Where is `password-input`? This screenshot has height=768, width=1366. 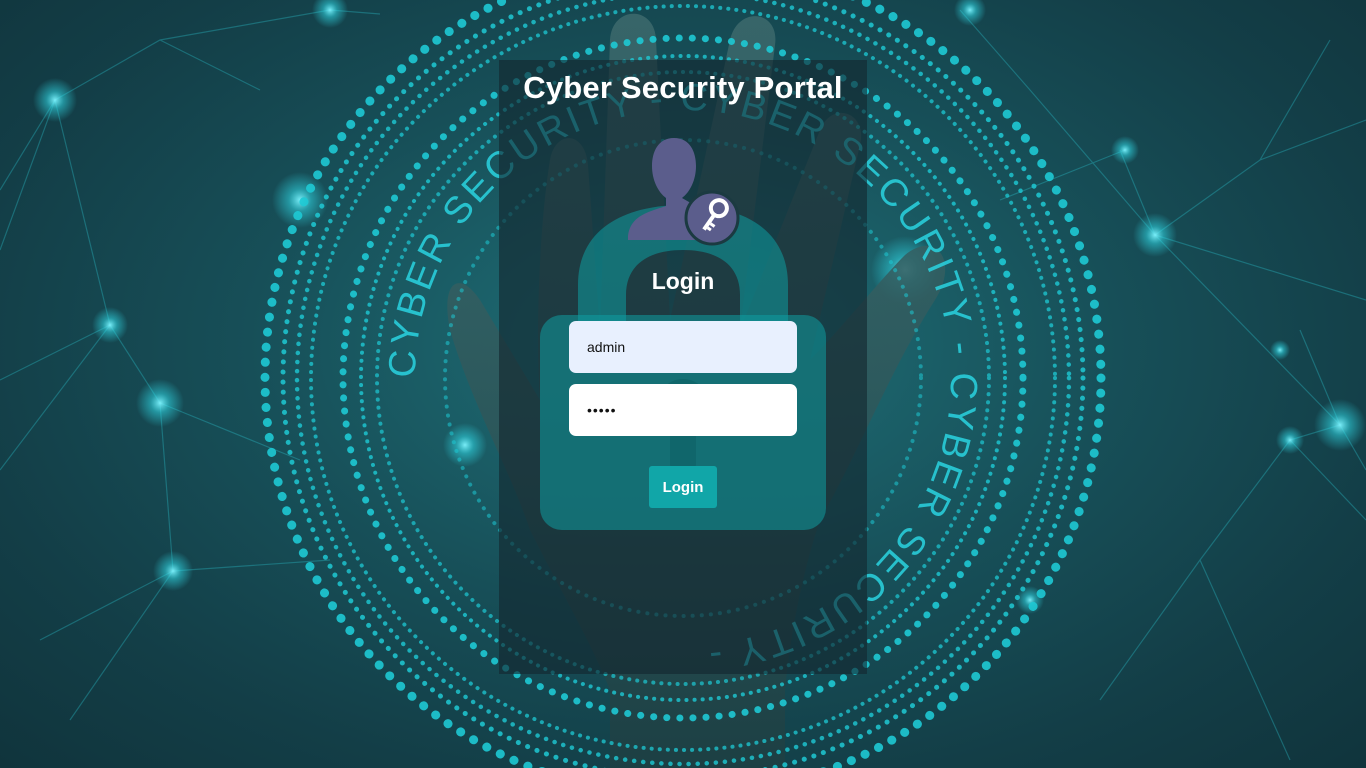
password-input is located at coordinates (683, 410).